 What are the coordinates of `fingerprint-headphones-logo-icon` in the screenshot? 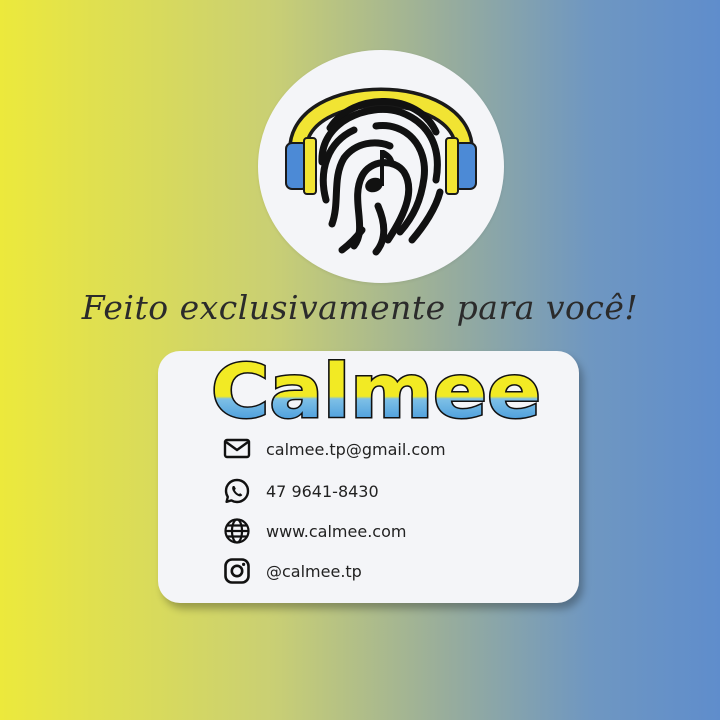 It's located at (381, 171).